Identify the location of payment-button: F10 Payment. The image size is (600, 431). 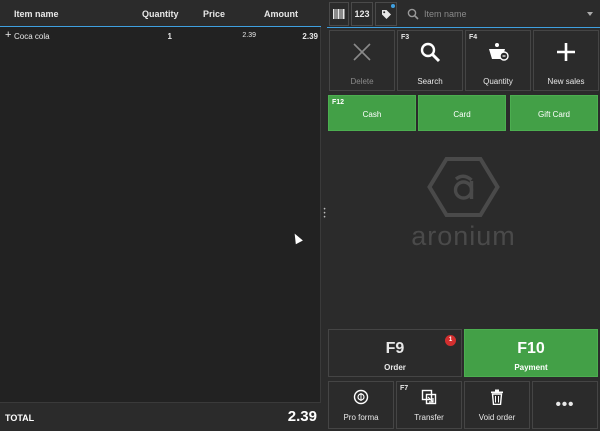
(531, 353).